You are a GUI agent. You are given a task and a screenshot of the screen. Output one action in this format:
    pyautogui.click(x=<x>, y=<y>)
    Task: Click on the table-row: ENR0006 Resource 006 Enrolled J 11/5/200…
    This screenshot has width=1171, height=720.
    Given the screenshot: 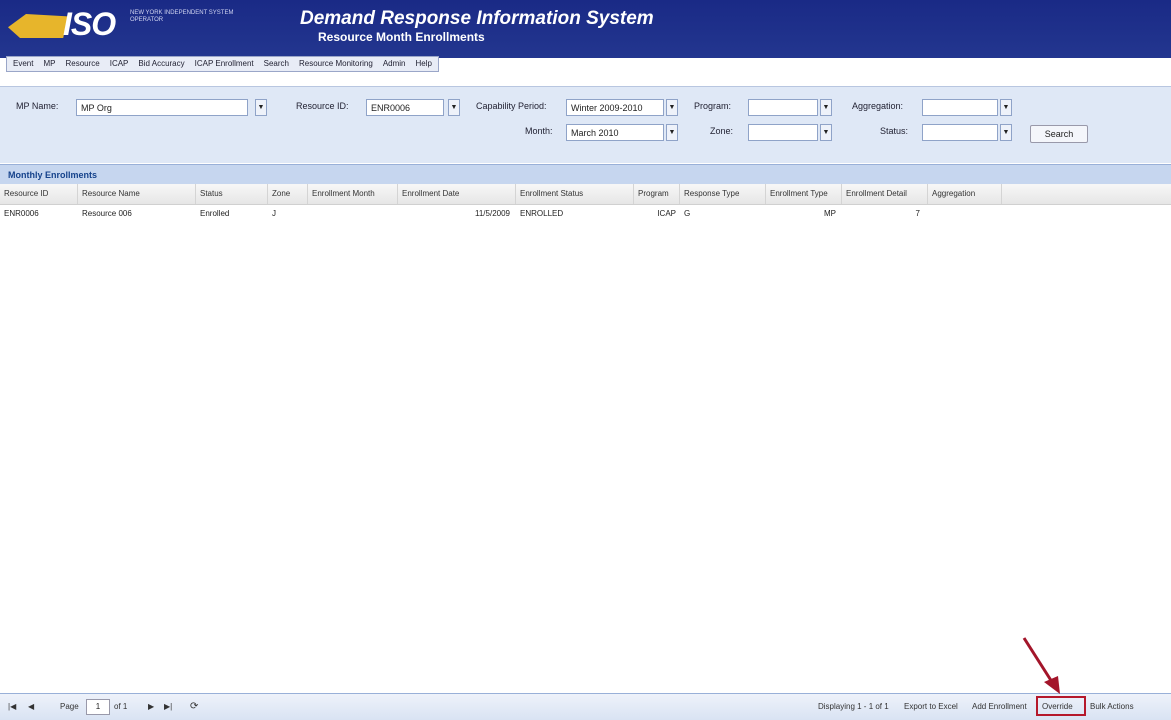 What is the action you would take?
    pyautogui.click(x=585, y=214)
    